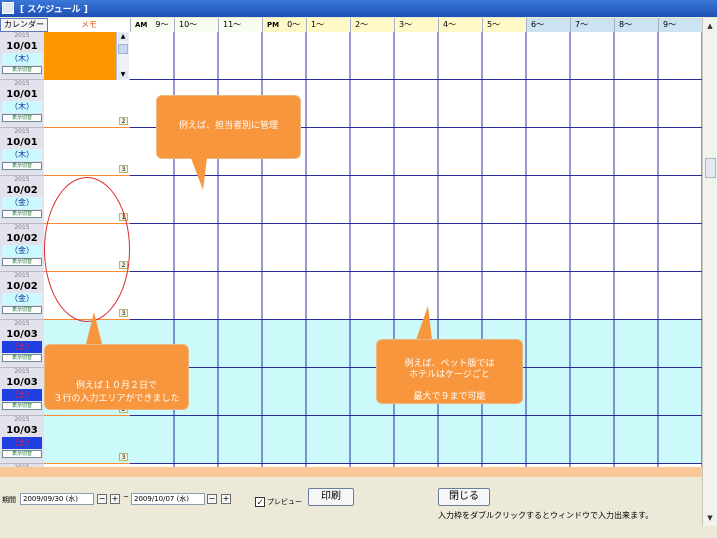 The width and height of the screenshot is (717, 538). Describe the element at coordinates (123, 37) in the screenshot. I see `memo-scroll-up-icon: ▲` at that location.